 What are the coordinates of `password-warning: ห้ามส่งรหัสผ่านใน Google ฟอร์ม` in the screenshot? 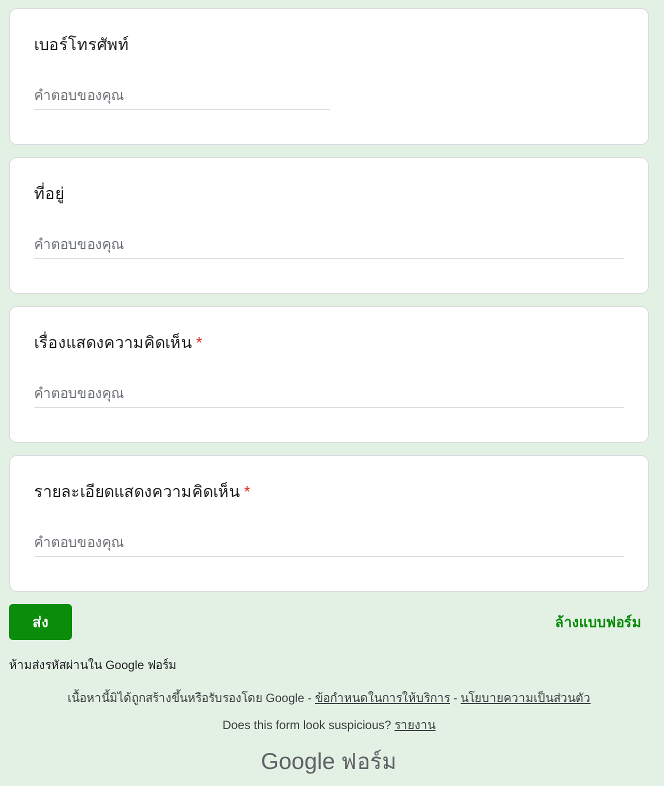 It's located at (93, 665).